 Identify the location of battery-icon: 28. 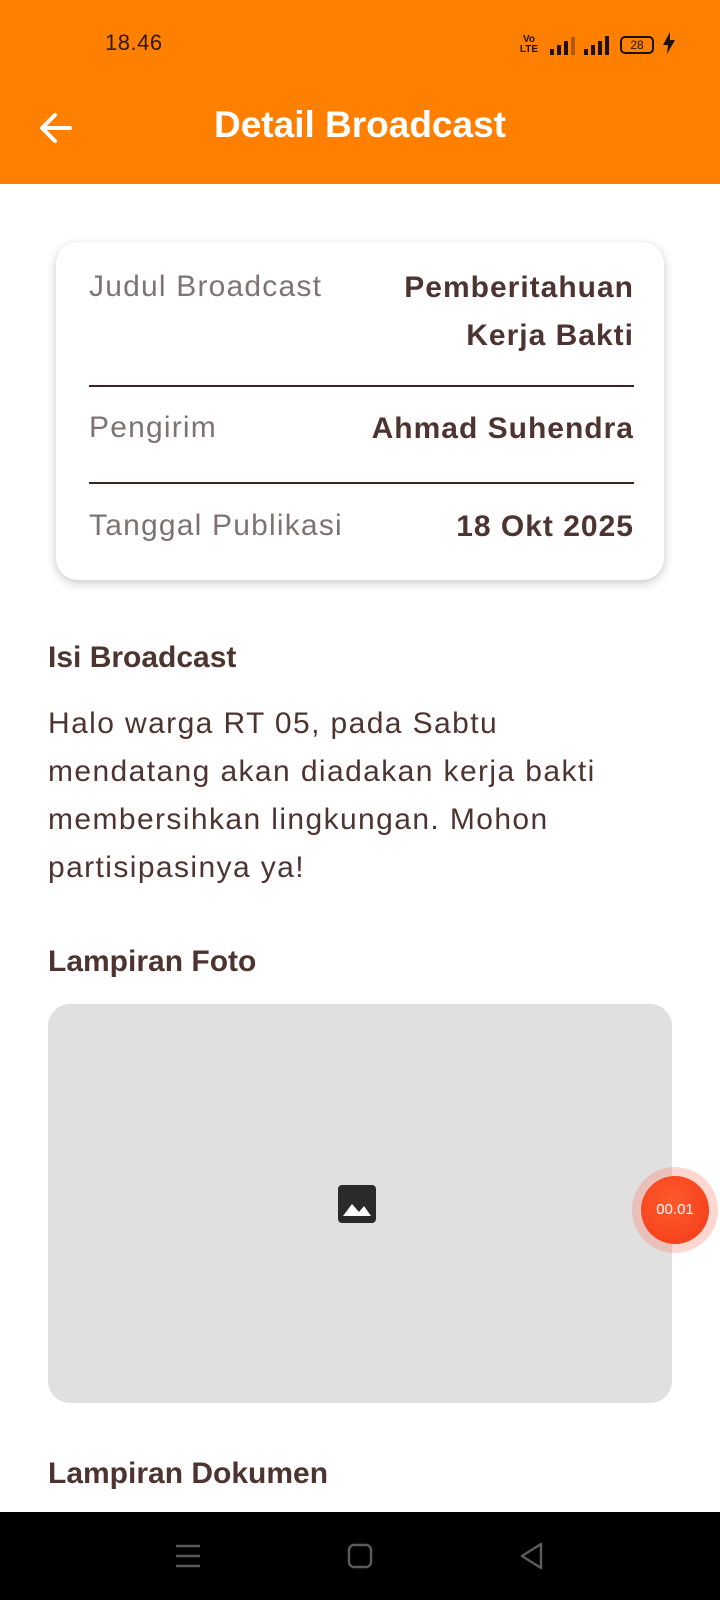
(637, 45).